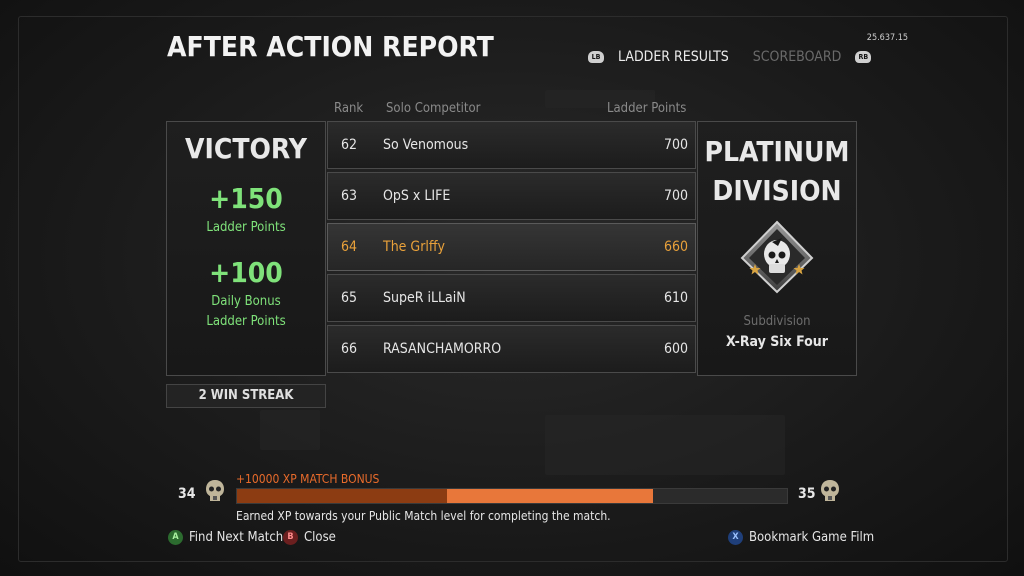 Image resolution: width=1024 pixels, height=576 pixels. Describe the element at coordinates (596, 57) in the screenshot. I see `lb-button-icon: LB` at that location.